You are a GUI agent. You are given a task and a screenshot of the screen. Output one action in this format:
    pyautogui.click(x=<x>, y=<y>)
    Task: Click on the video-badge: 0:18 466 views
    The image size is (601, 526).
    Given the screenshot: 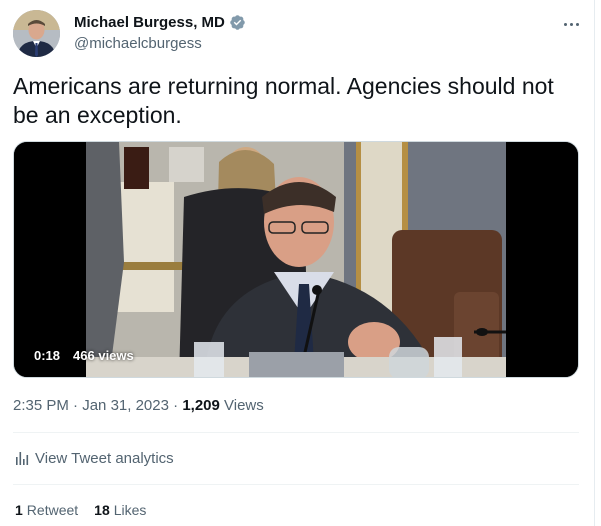 What is the action you would take?
    pyautogui.click(x=84, y=355)
    